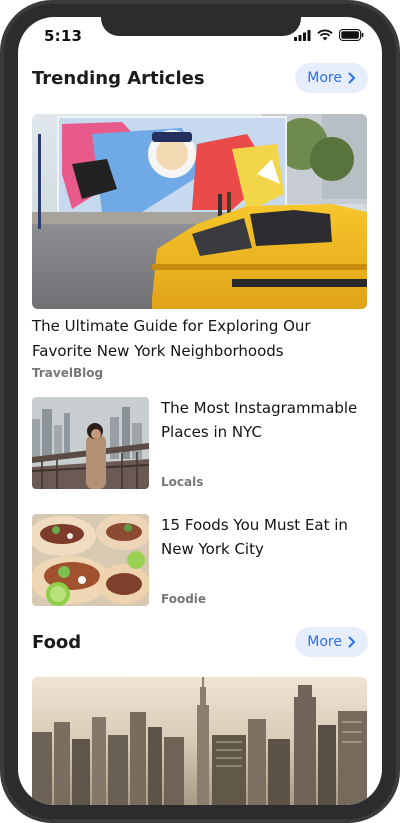 Image resolution: width=400 pixels, height=823 pixels. I want to click on trending-more-button: More, so click(331, 78).